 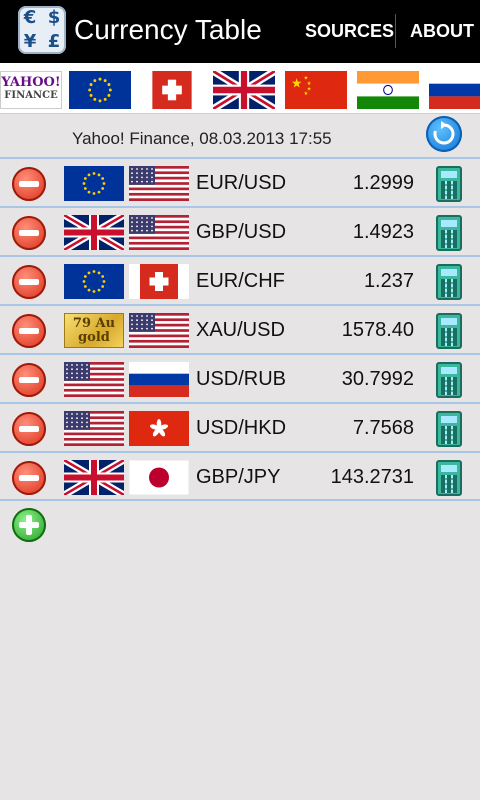 I want to click on source-flag-in, so click(x=388, y=90).